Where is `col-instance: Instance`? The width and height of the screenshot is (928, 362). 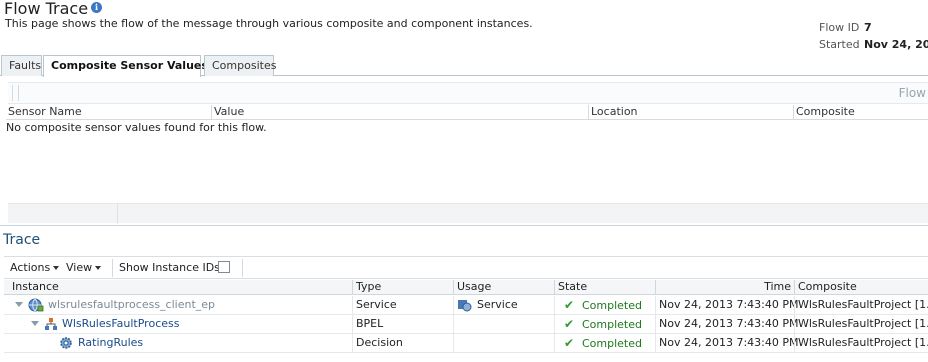 col-instance: Instance is located at coordinates (178, 287).